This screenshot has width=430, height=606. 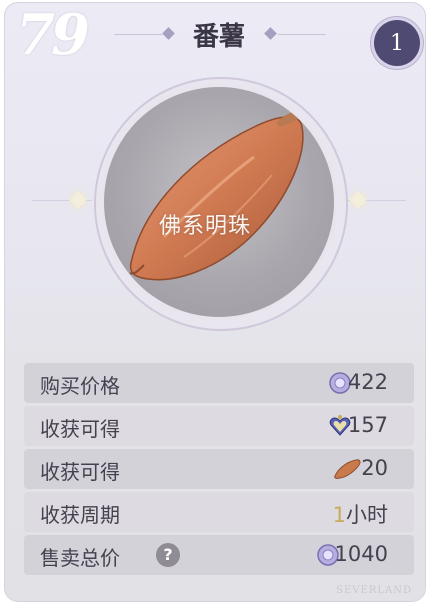 What do you see at coordinates (219, 383) in the screenshot?
I see `stat-row-purchase-price: 购买价格 422` at bounding box center [219, 383].